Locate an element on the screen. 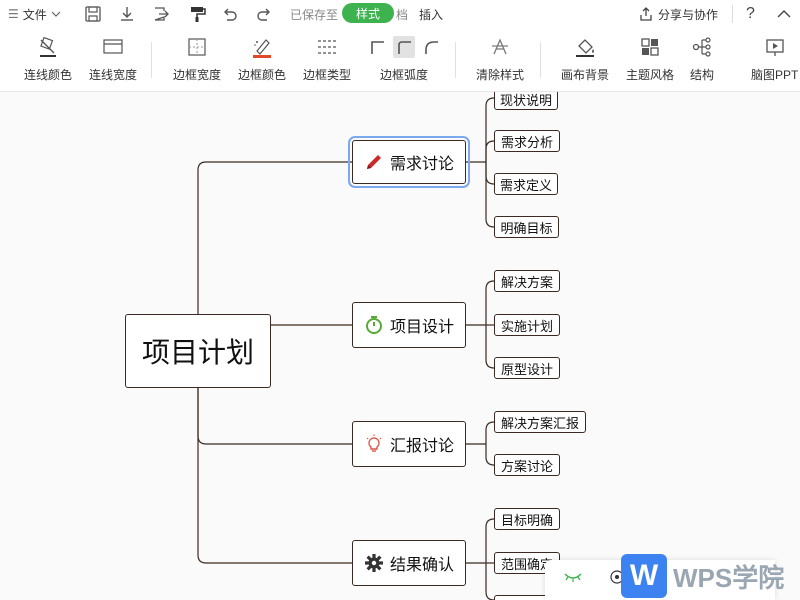 The width and height of the screenshot is (800, 600). collapse-ribbon-icon is located at coordinates (784, 14).